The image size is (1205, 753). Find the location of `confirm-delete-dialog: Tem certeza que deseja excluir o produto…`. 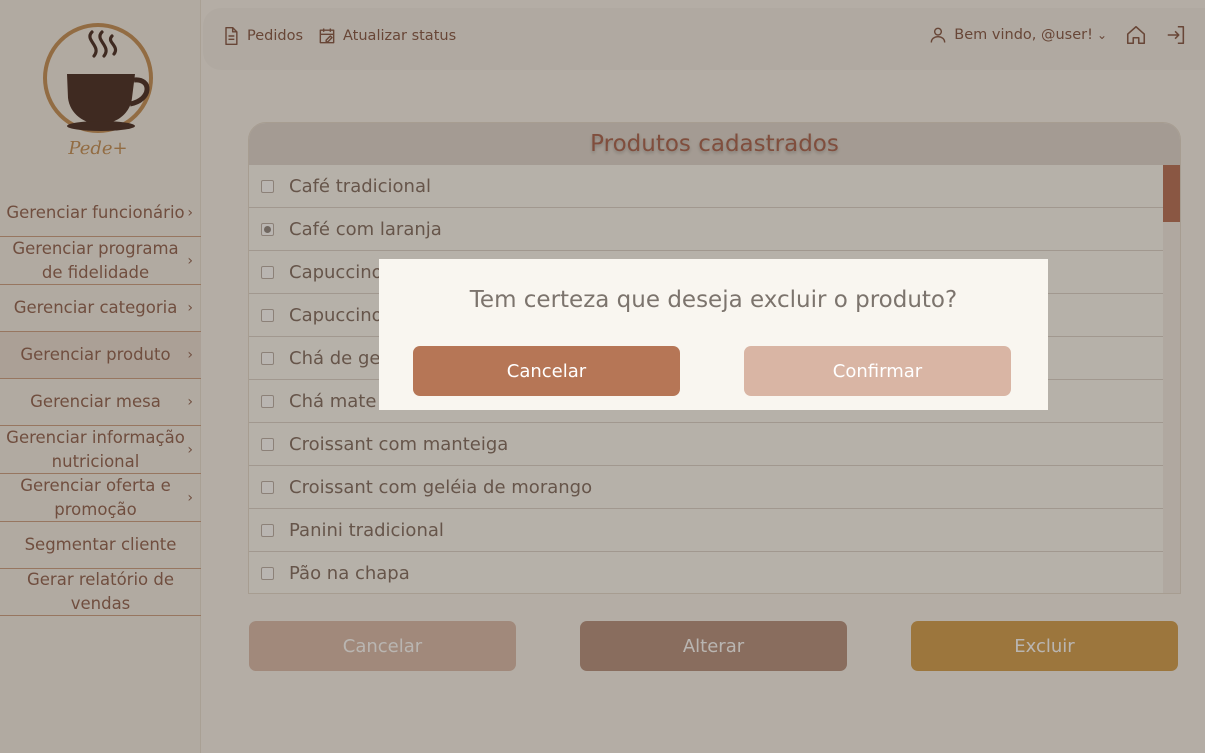

confirm-delete-dialog: Tem certeza que deseja excluir o produto… is located at coordinates (713, 334).